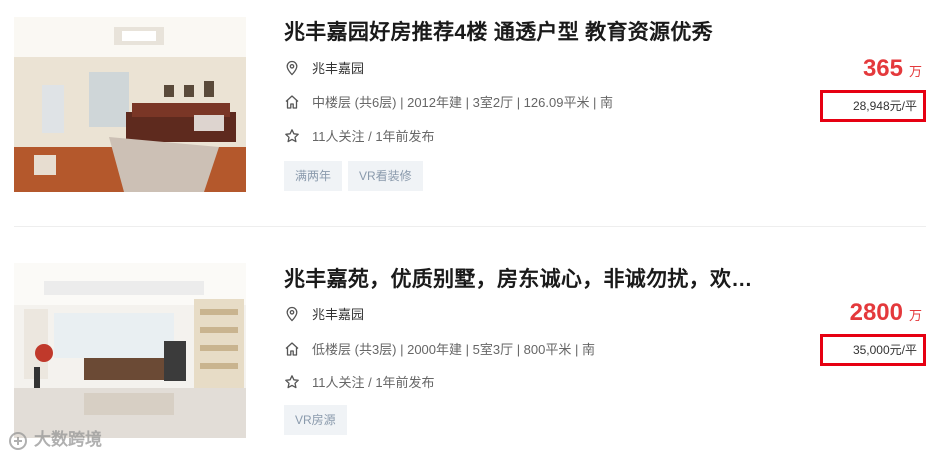 The height and width of the screenshot is (457, 936). I want to click on unit-price-highlighted: 35,000元/平, so click(873, 350).